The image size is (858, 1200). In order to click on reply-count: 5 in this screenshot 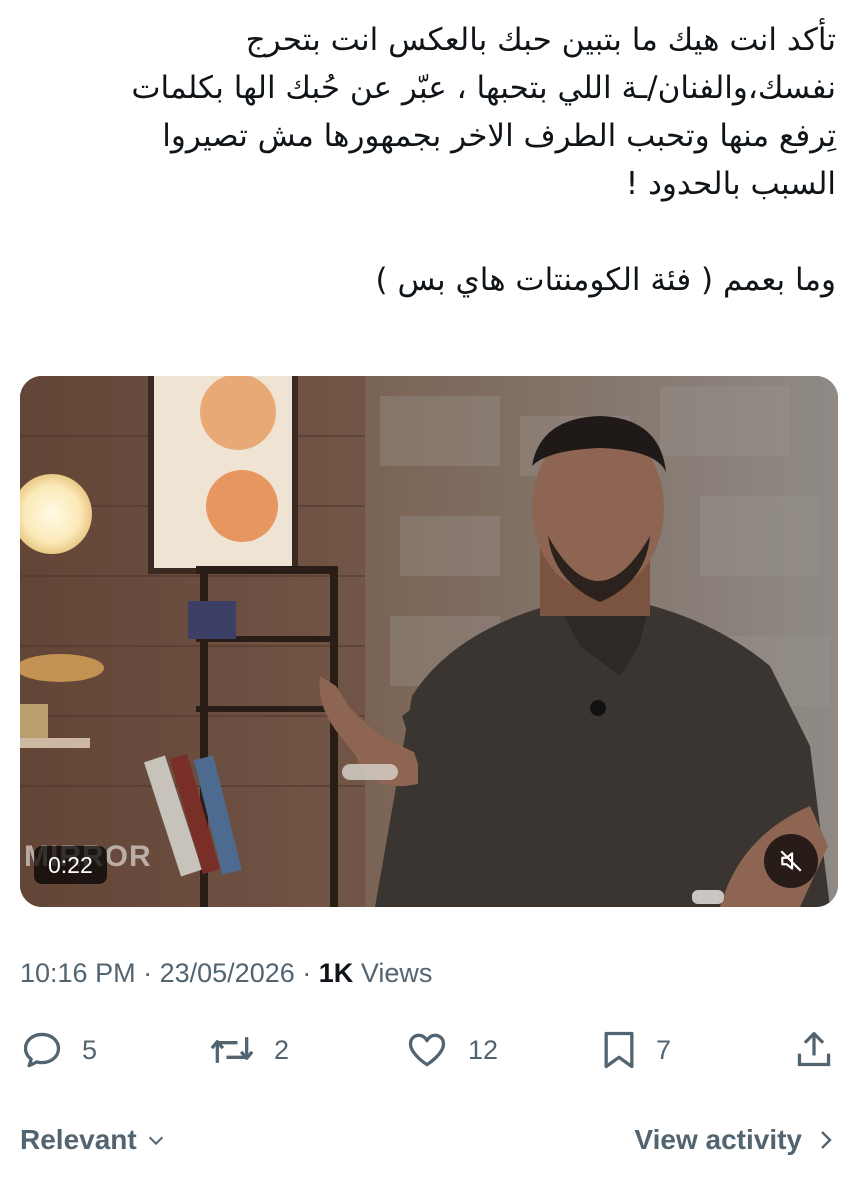, I will do `click(90, 1049)`.